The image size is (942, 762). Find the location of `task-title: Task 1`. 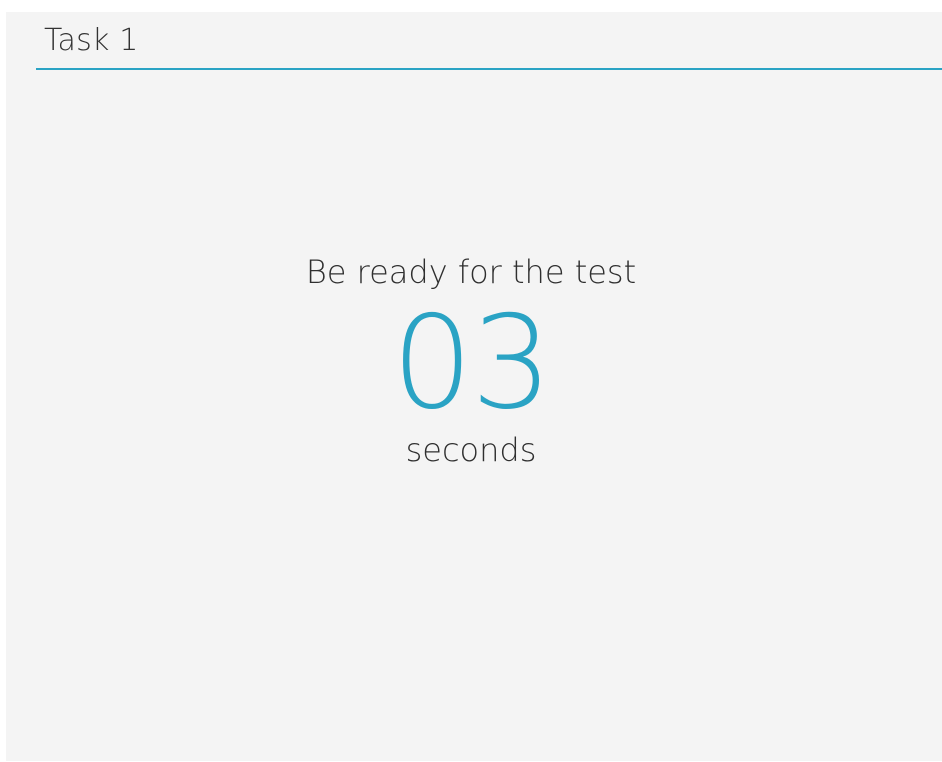

task-title: Task 1 is located at coordinates (91, 40).